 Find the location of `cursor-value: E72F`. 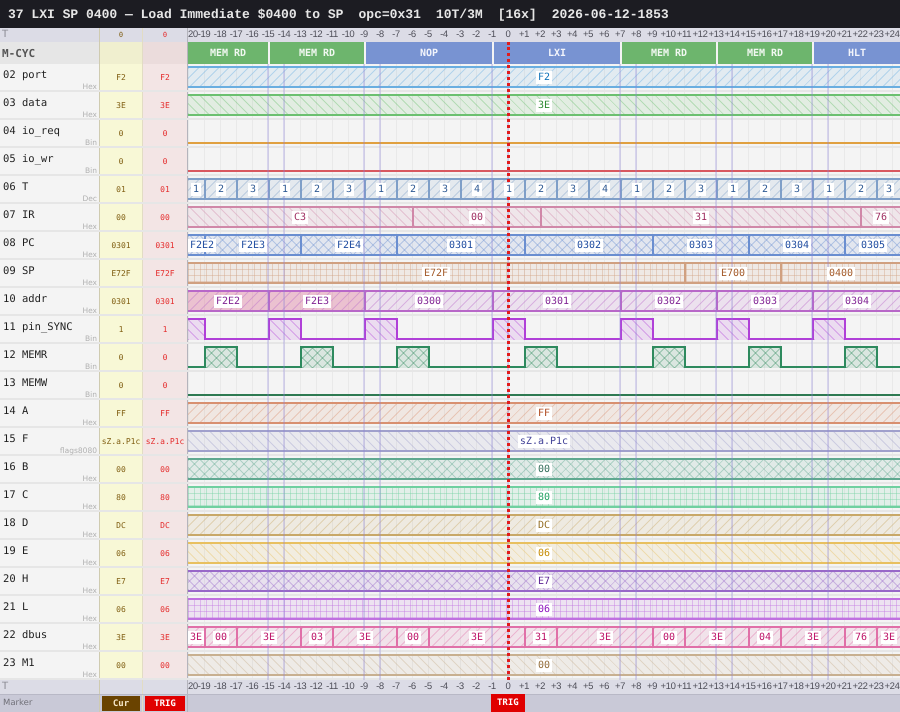

cursor-value: E72F is located at coordinates (121, 273).